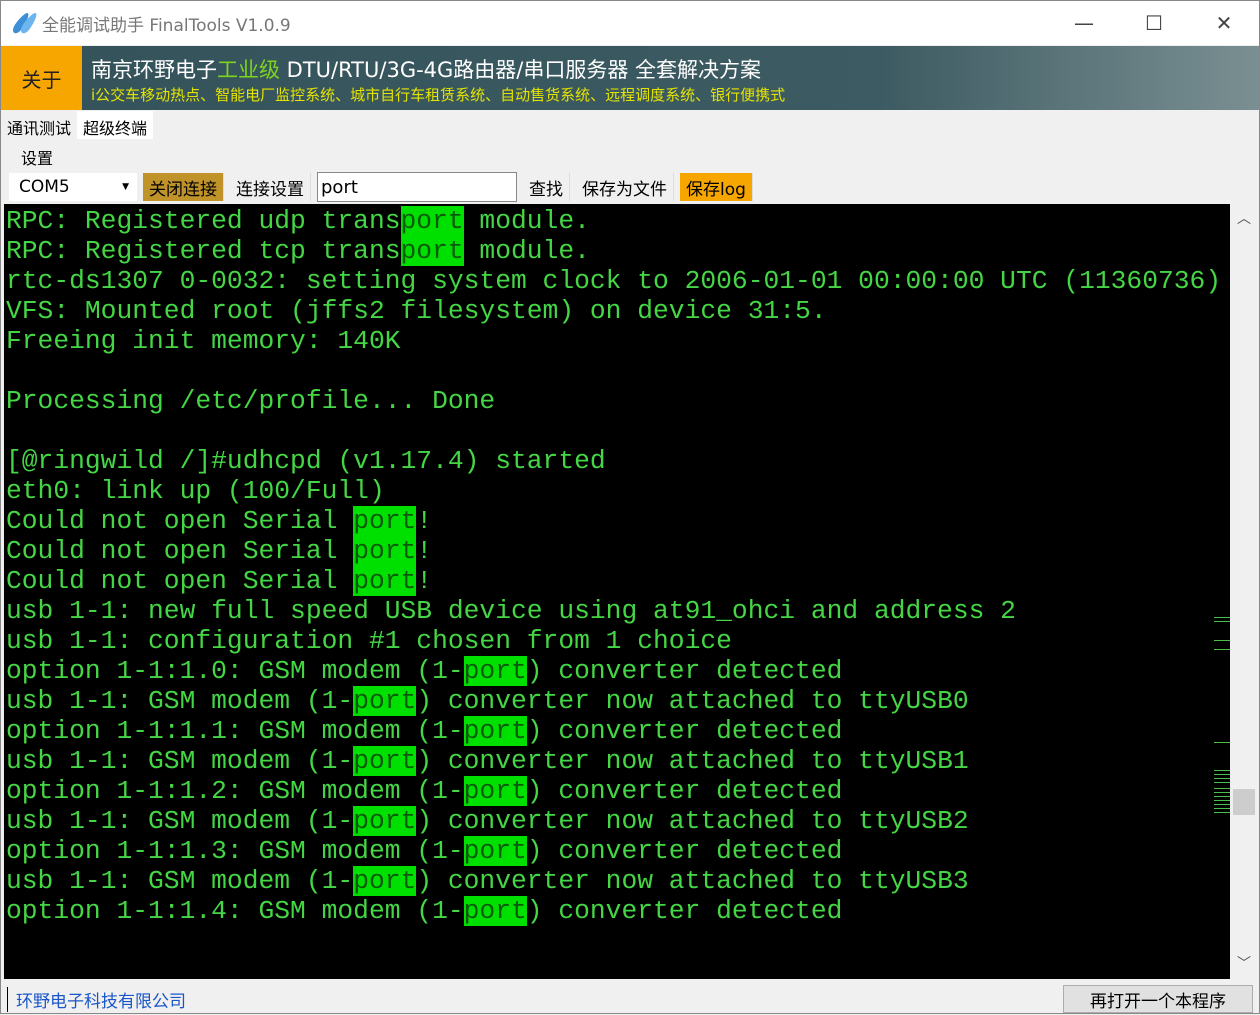 The width and height of the screenshot is (1260, 1015). What do you see at coordinates (25, 23) in the screenshot?
I see `app-logo-icon` at bounding box center [25, 23].